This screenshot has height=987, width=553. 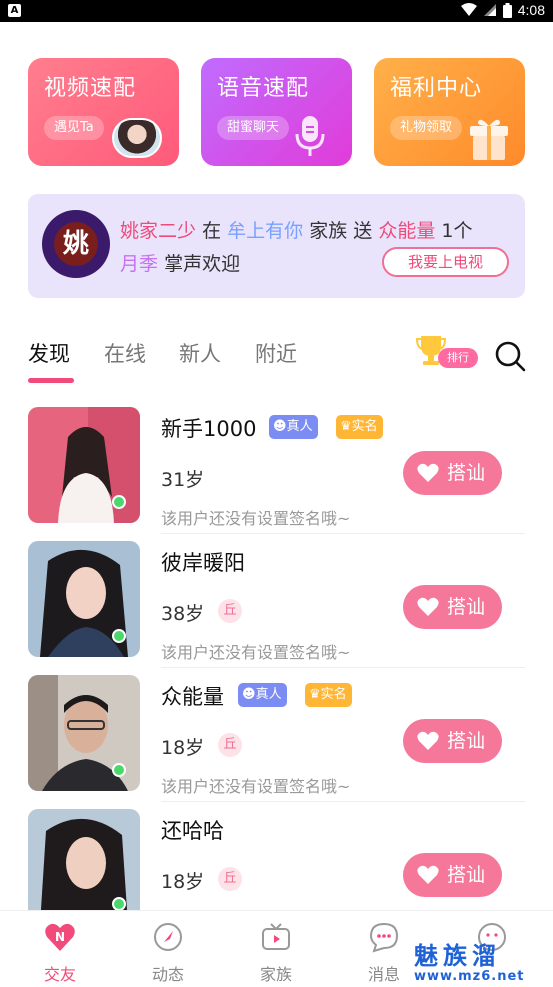 What do you see at coordinates (276, 353) in the screenshot?
I see `tab-nearby: 附近` at bounding box center [276, 353].